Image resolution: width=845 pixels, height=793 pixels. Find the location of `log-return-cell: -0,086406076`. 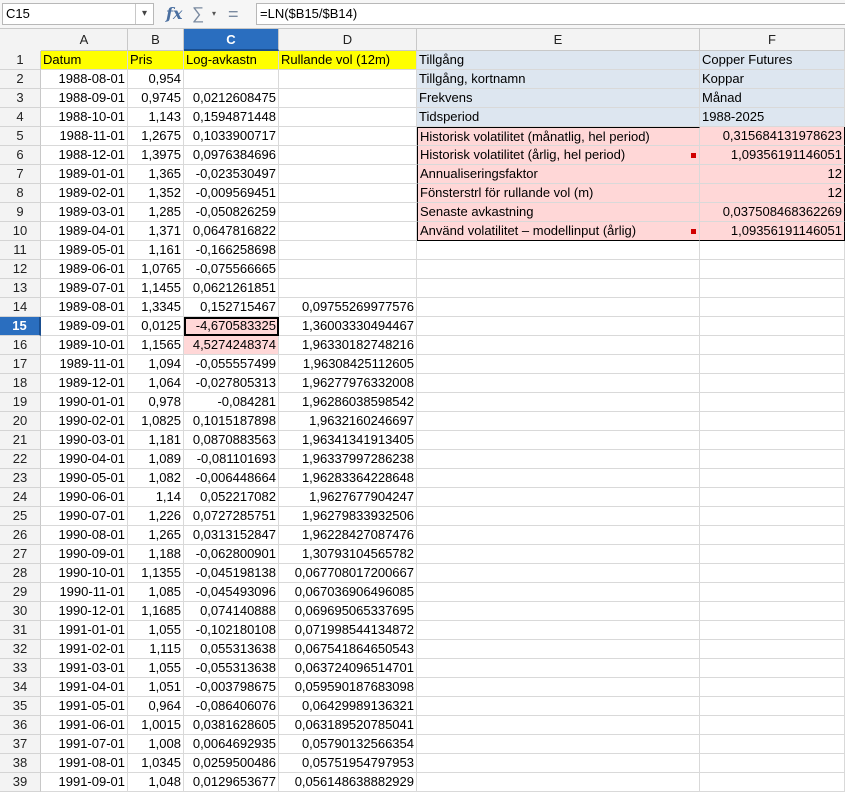

log-return-cell: -0,086406076 is located at coordinates (231, 706).